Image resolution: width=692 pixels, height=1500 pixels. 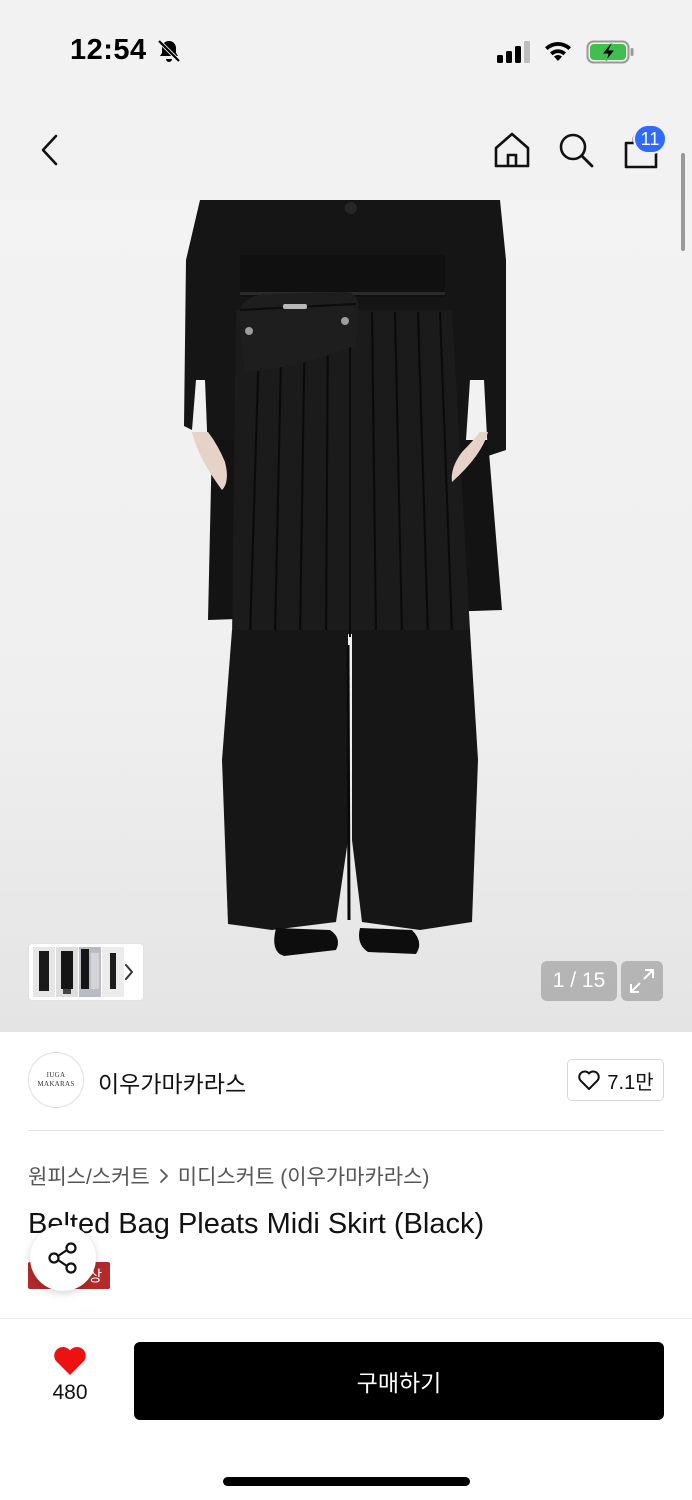 What do you see at coordinates (346, 1130) in the screenshot?
I see `divider` at bounding box center [346, 1130].